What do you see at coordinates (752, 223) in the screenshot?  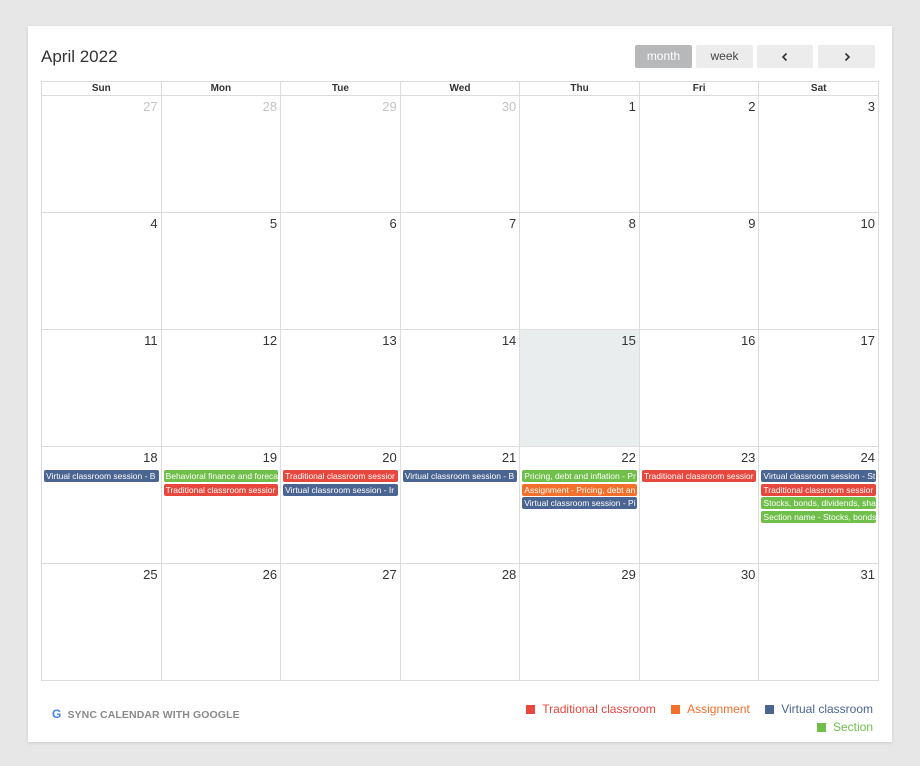 I see `day-number: 9` at bounding box center [752, 223].